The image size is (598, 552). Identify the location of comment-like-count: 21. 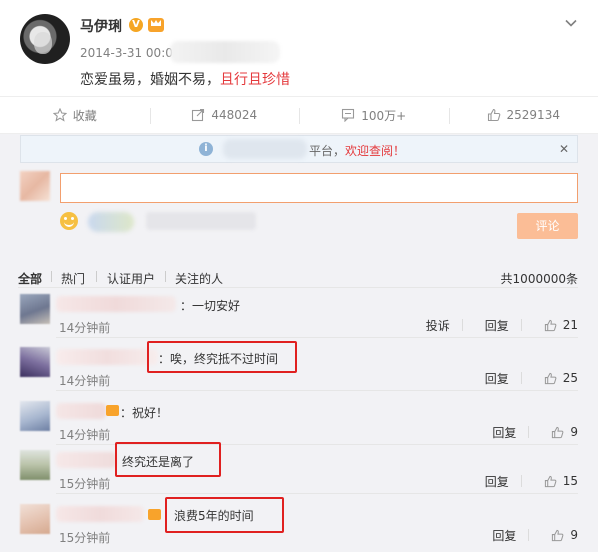
(570, 325).